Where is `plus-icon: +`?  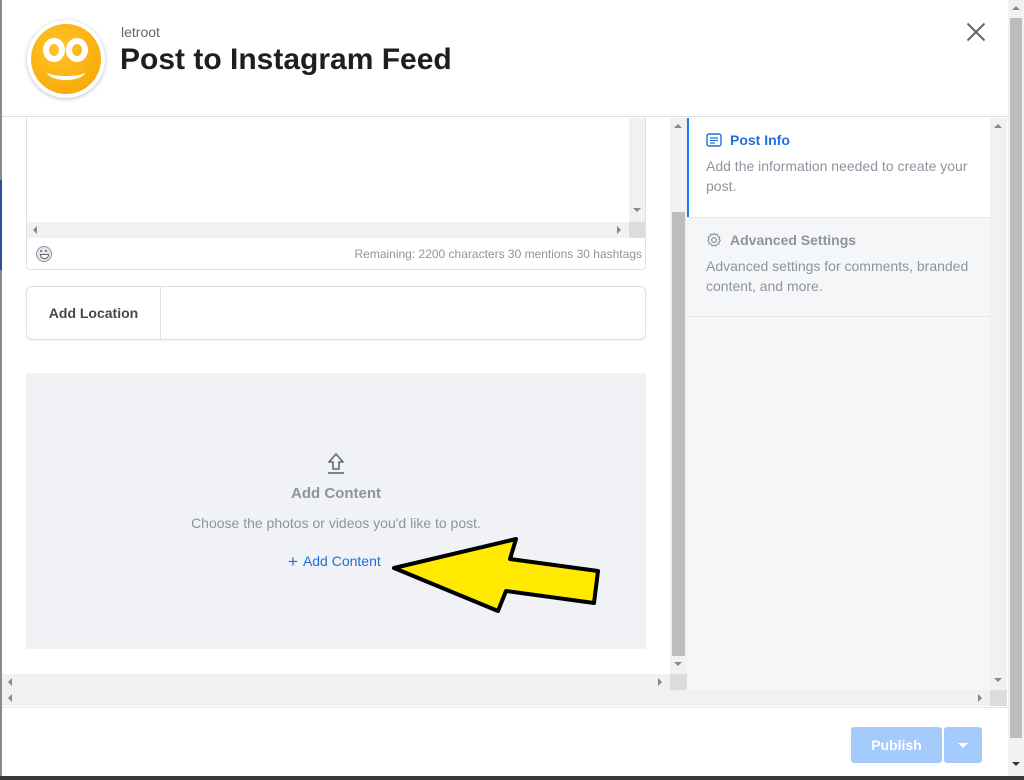
plus-icon: + is located at coordinates (293, 561).